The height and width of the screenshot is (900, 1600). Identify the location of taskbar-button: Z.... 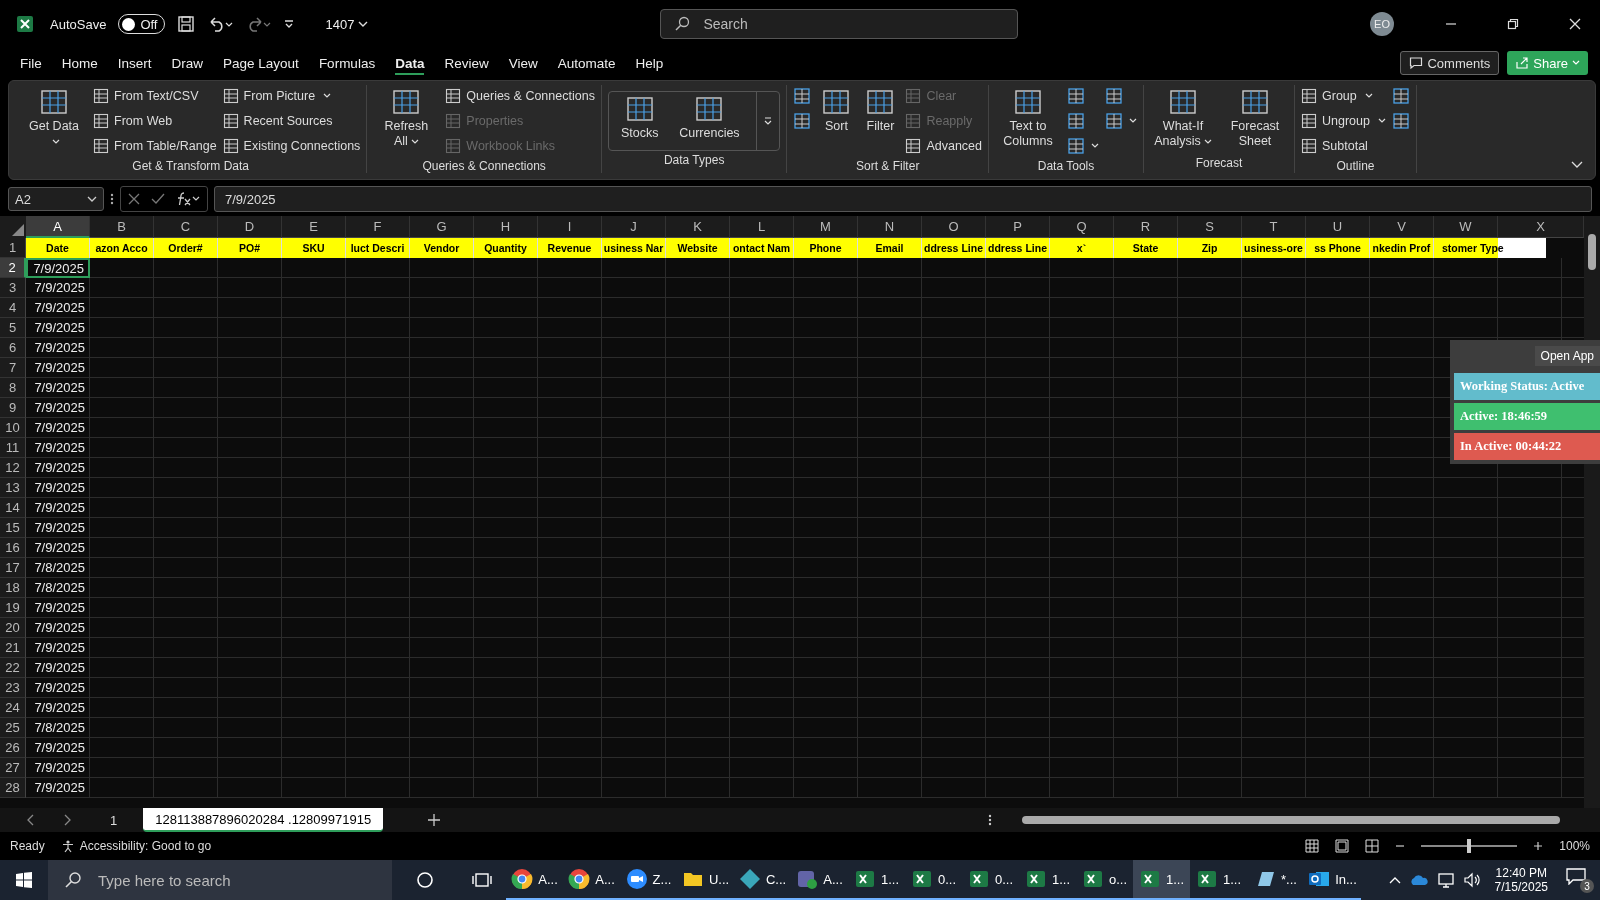
(648, 880).